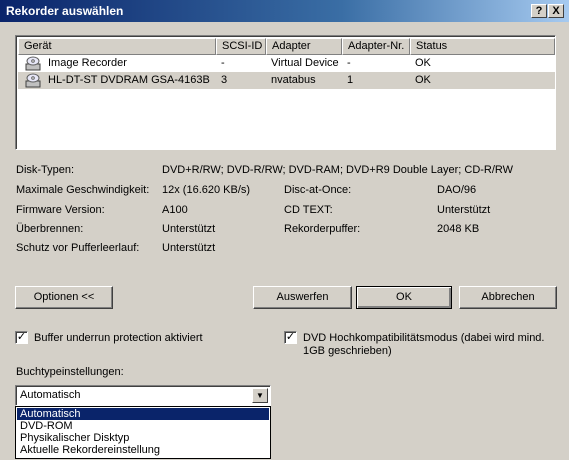 The image size is (569, 460). What do you see at coordinates (305, 63) in the screenshot?
I see `adapter: Virtual Device` at bounding box center [305, 63].